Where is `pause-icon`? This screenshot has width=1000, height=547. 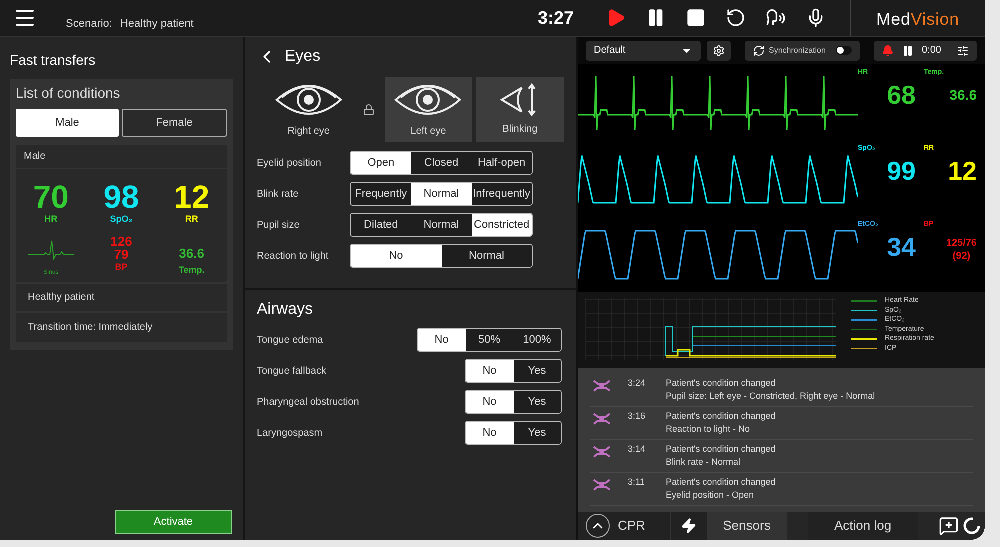 pause-icon is located at coordinates (908, 50).